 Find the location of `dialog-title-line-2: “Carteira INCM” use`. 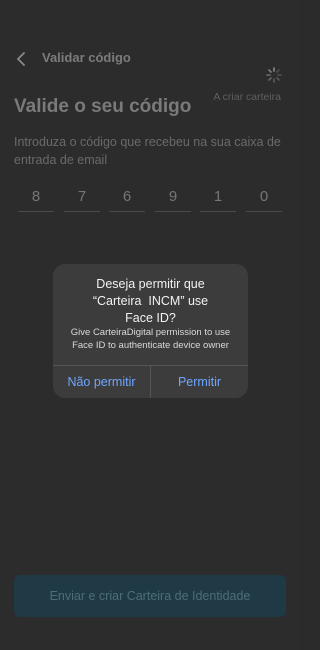

dialog-title-line-2: “Carteira INCM” use is located at coordinates (150, 301).